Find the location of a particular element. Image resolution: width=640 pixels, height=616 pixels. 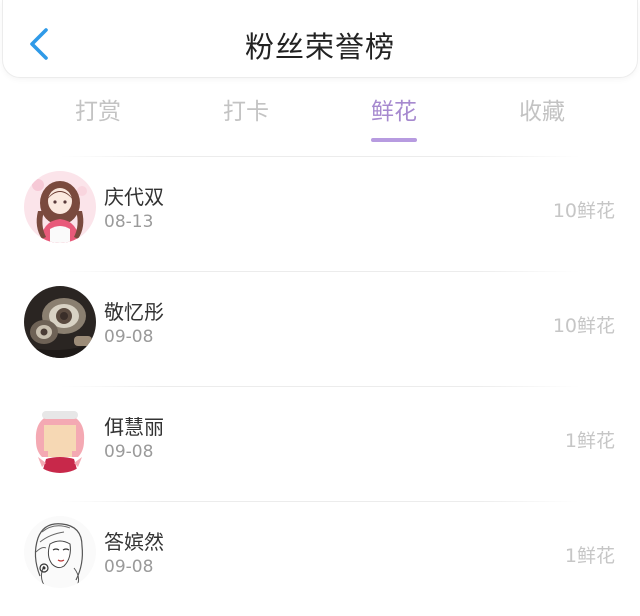

tab-favorites: 收藏 is located at coordinates (542, 109).